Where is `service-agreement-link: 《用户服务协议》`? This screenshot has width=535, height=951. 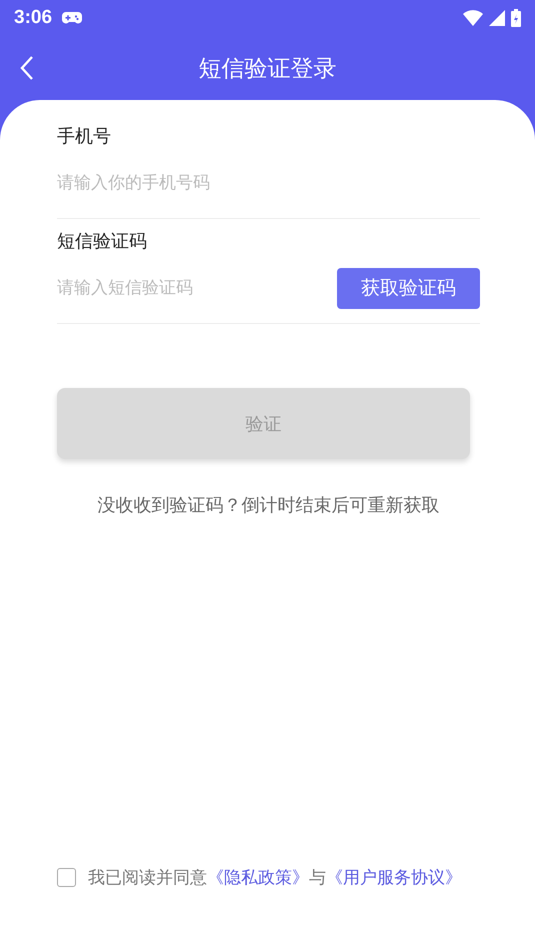
service-agreement-link: 《用户服务协议》 is located at coordinates (394, 877).